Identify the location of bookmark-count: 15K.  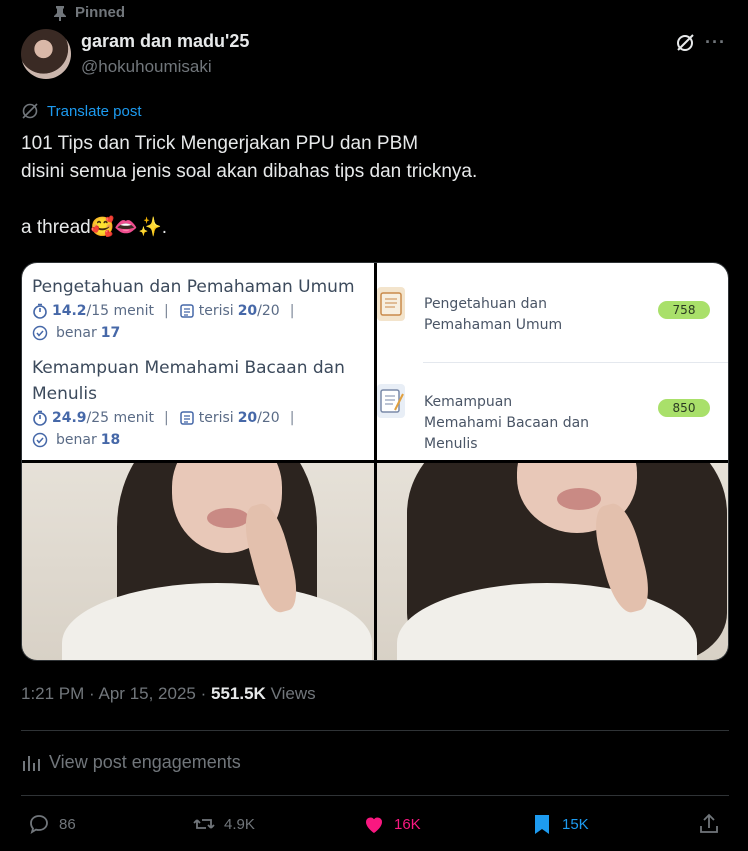
(575, 824).